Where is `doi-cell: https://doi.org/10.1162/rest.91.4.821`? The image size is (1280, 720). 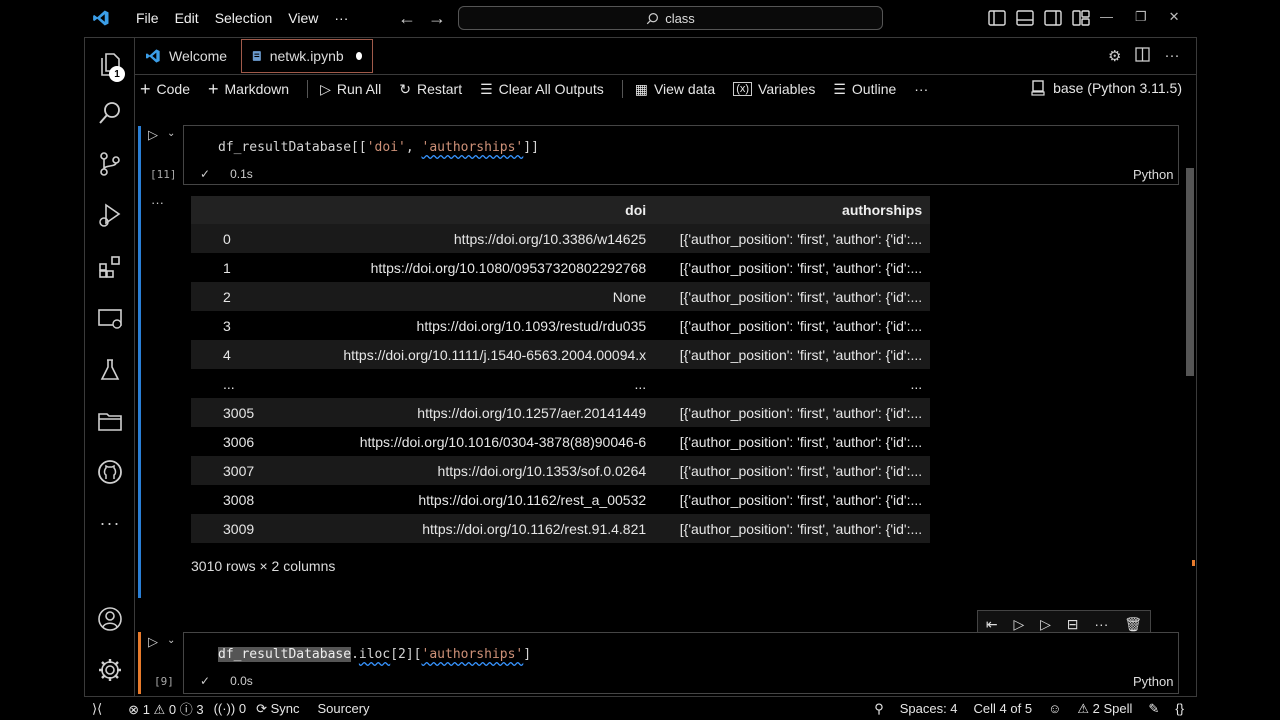 doi-cell: https://doi.org/10.1162/rest.91.4.821 is located at coordinates (458, 528).